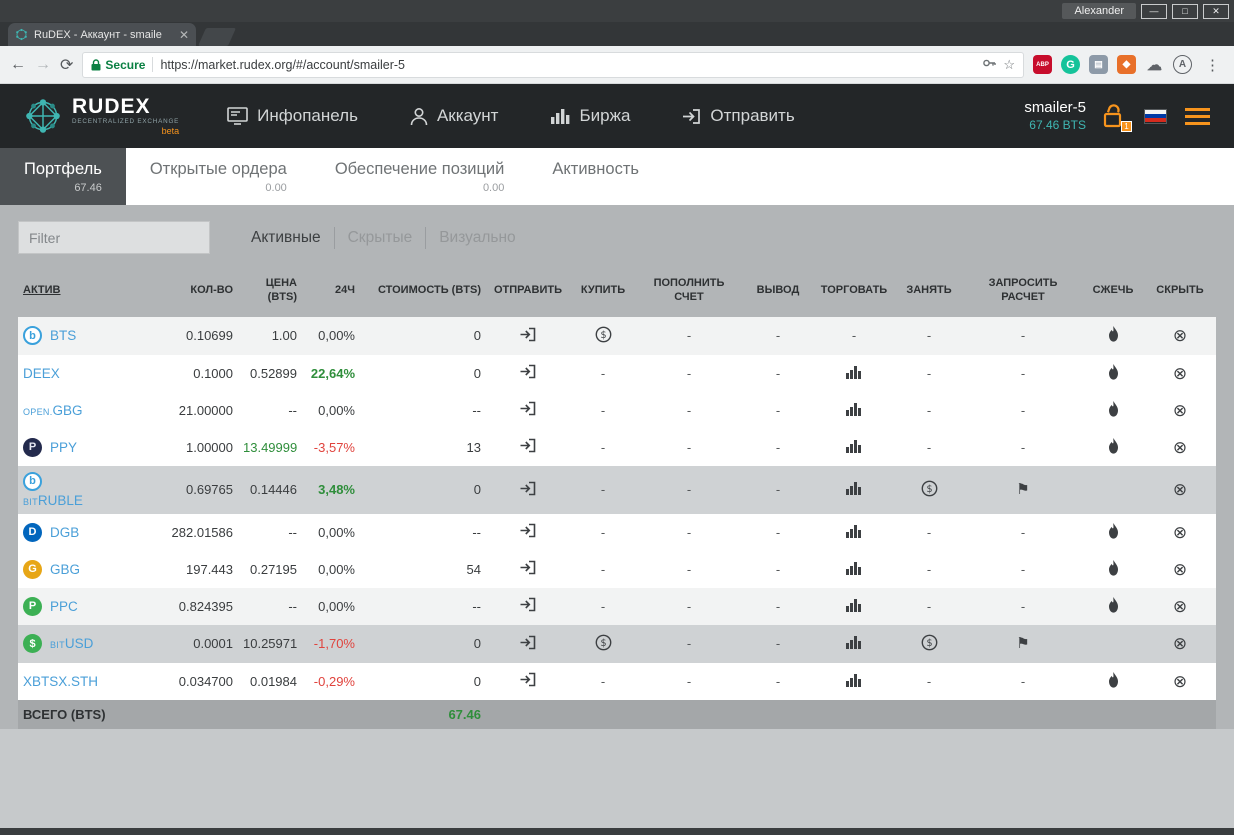 This screenshot has height=835, width=1234. I want to click on tab-activity: Активность, so click(595, 176).